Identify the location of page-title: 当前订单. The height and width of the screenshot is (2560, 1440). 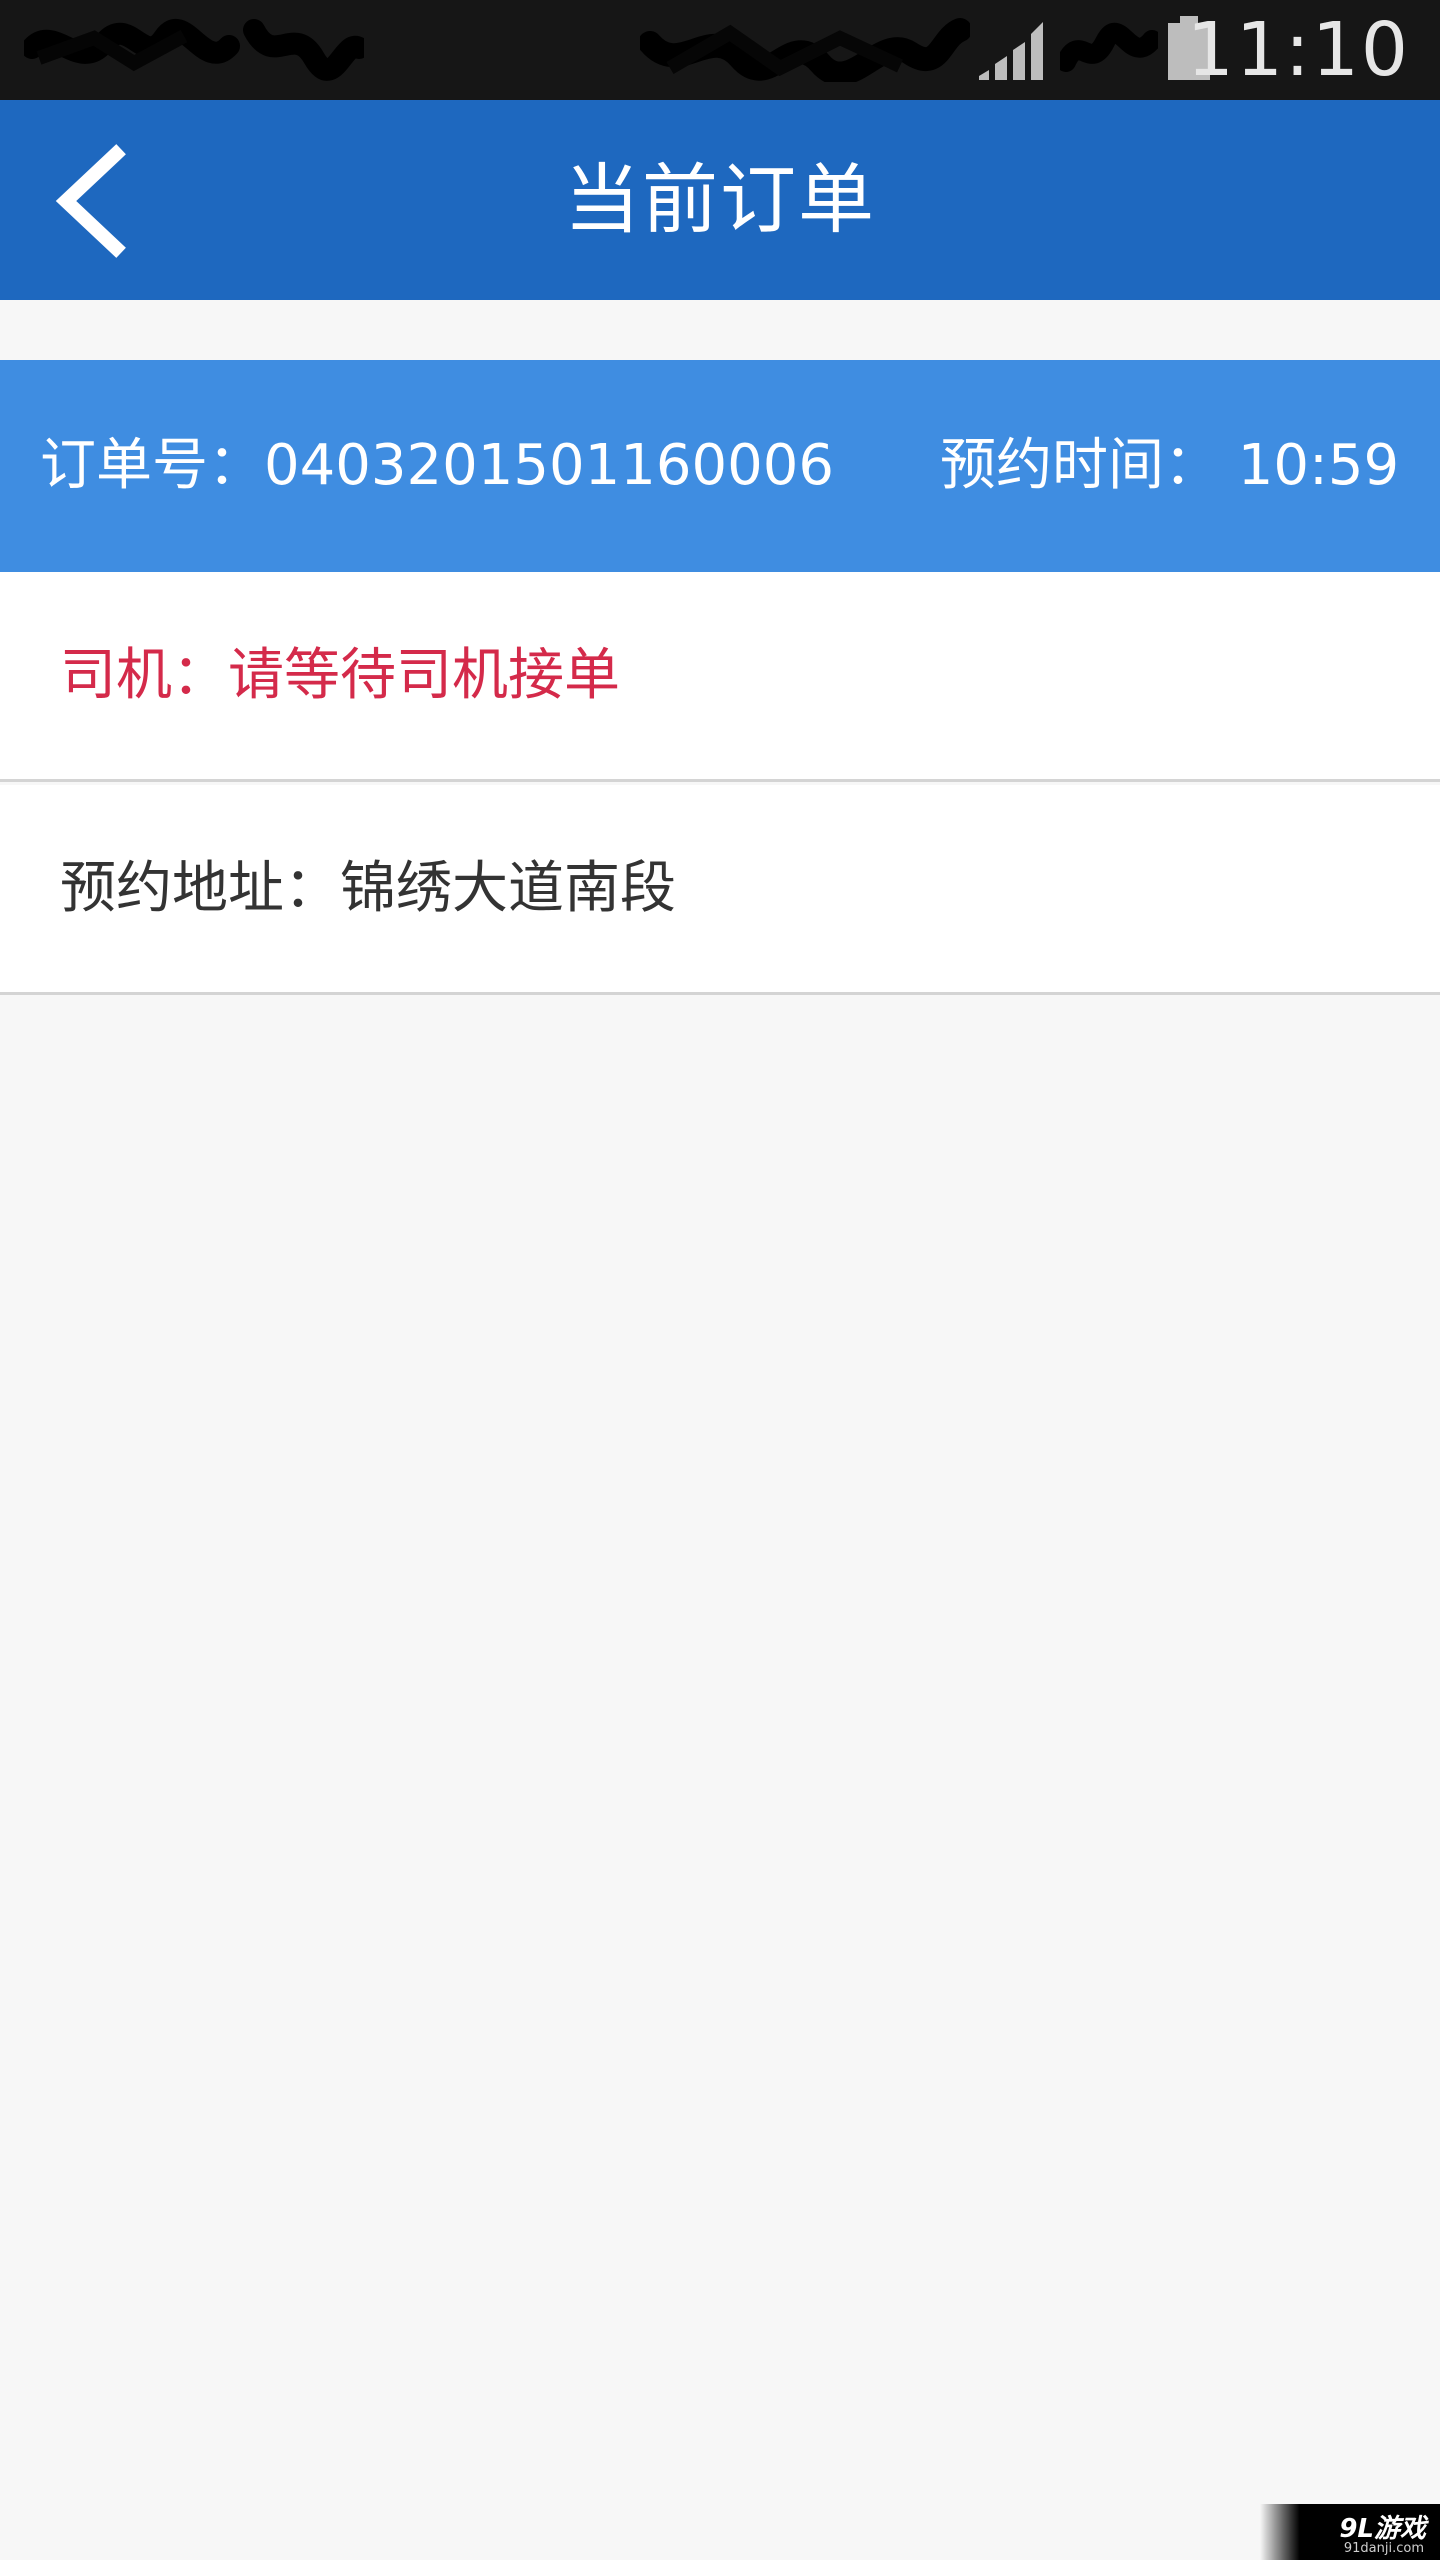
(720, 199).